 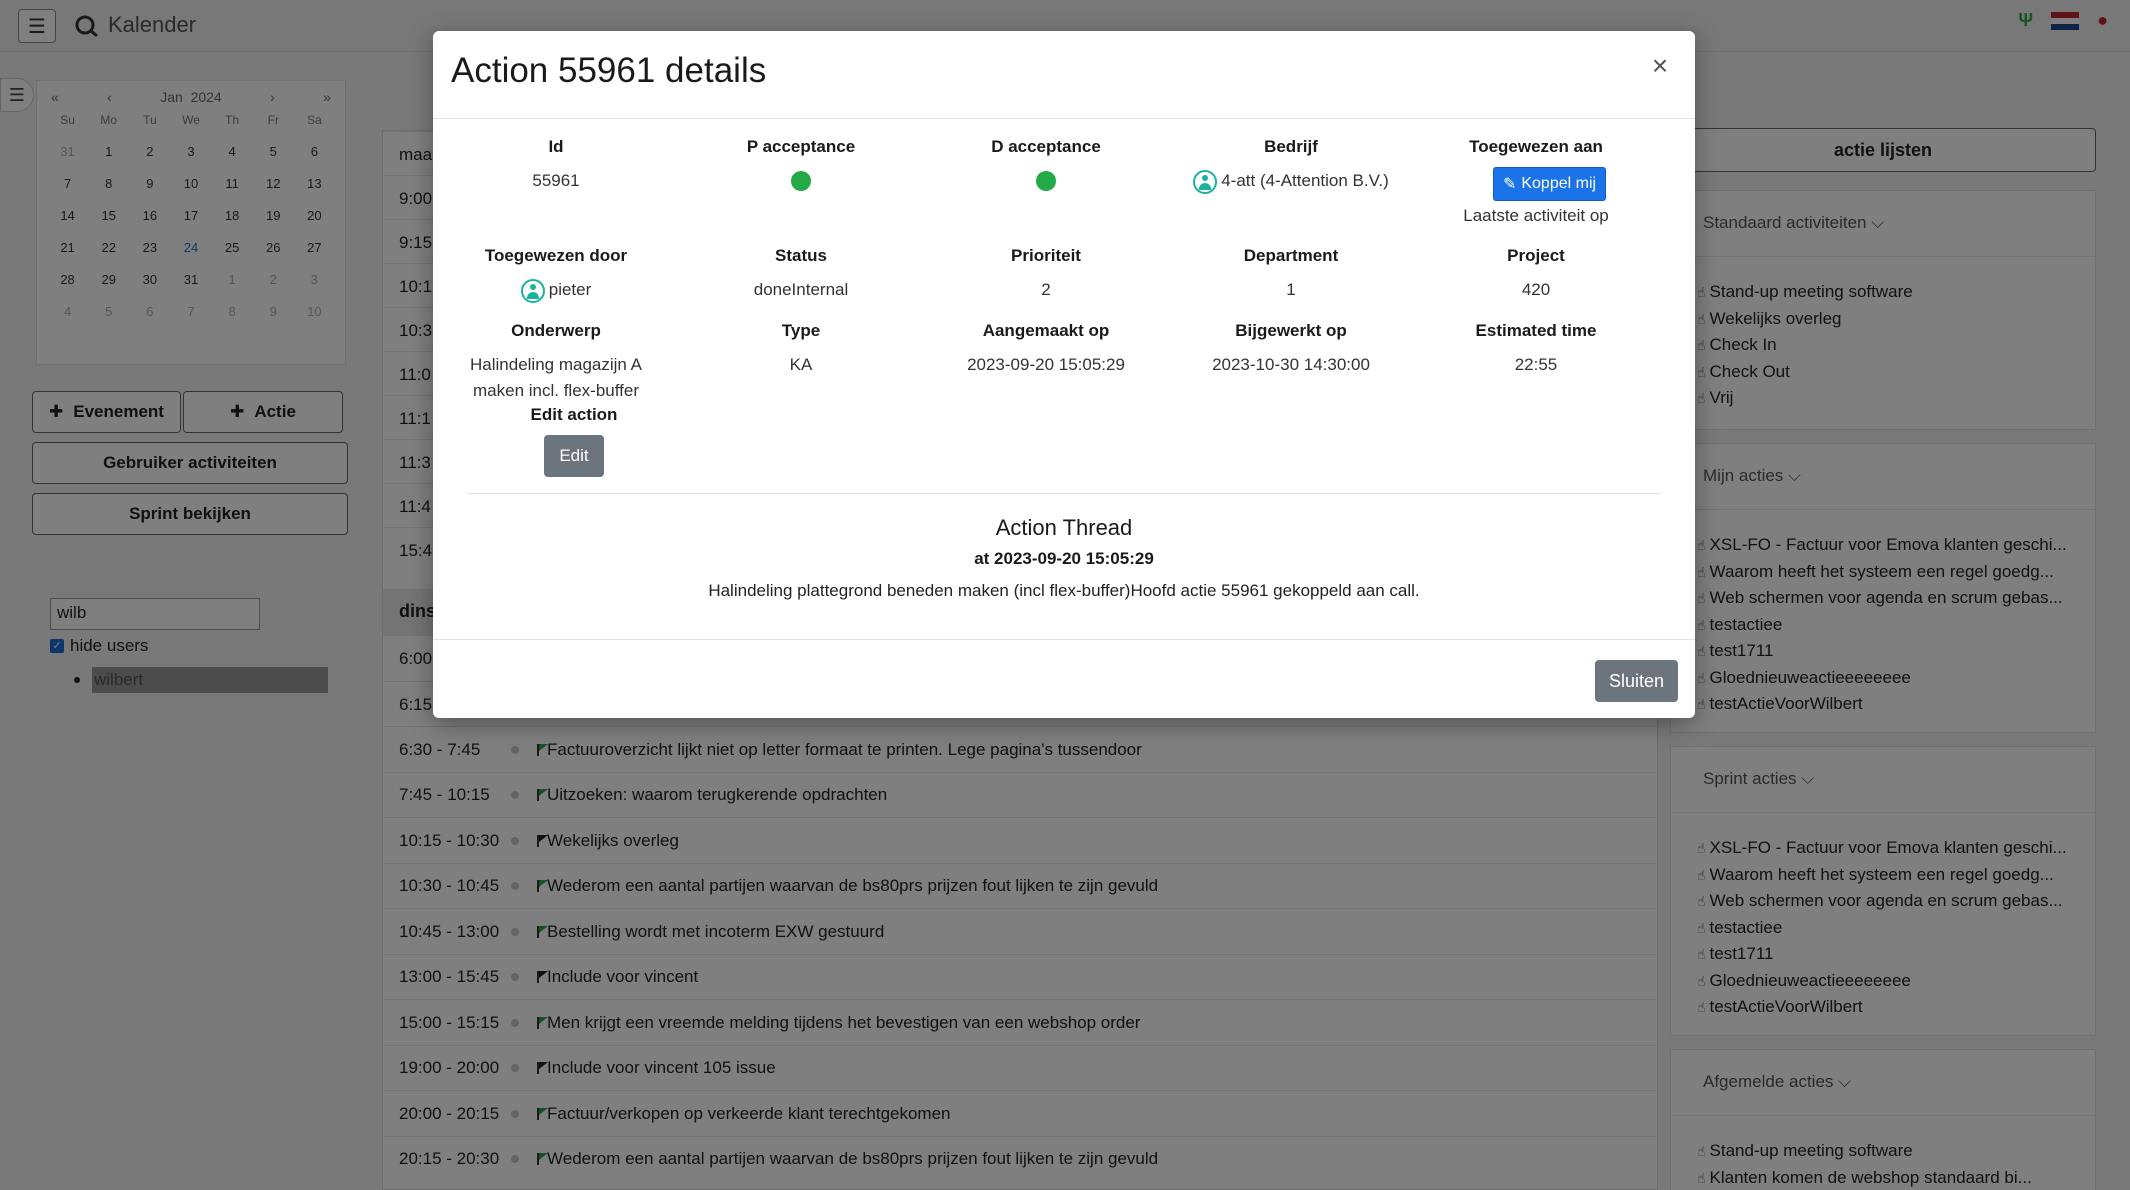 What do you see at coordinates (801, 289) in the screenshot?
I see `status-value: doneInternal` at bounding box center [801, 289].